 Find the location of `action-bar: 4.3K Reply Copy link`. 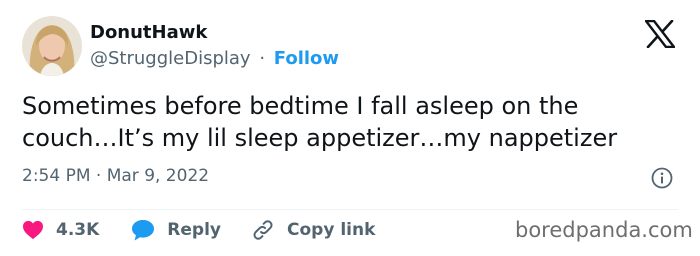

action-bar: 4.3K Reply Copy link is located at coordinates (198, 230).